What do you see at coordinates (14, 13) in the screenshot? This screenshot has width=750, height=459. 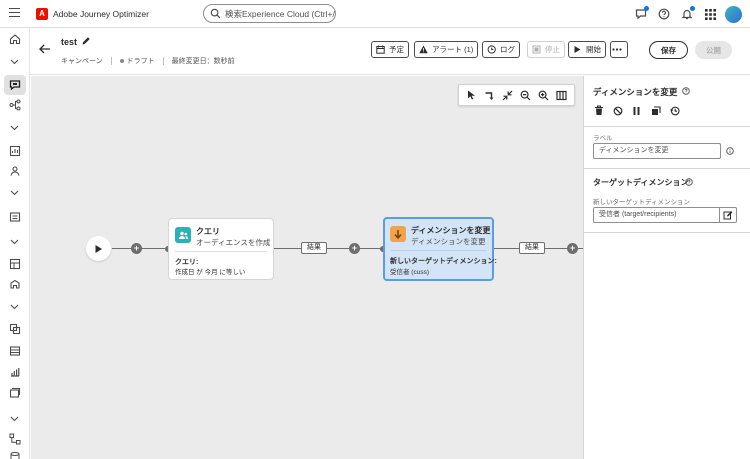 I see `menu-icon` at bounding box center [14, 13].